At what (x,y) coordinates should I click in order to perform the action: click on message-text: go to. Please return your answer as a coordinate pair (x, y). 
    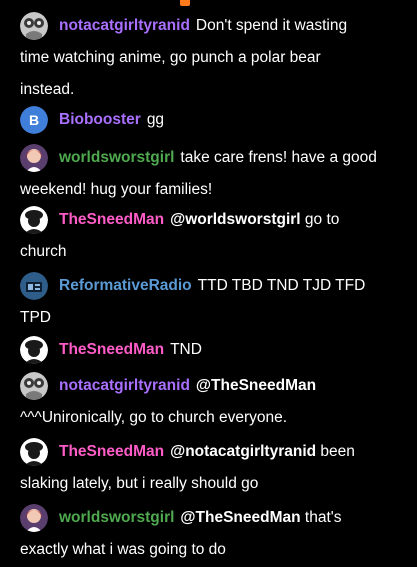
    Looking at the image, I should click on (322, 219).